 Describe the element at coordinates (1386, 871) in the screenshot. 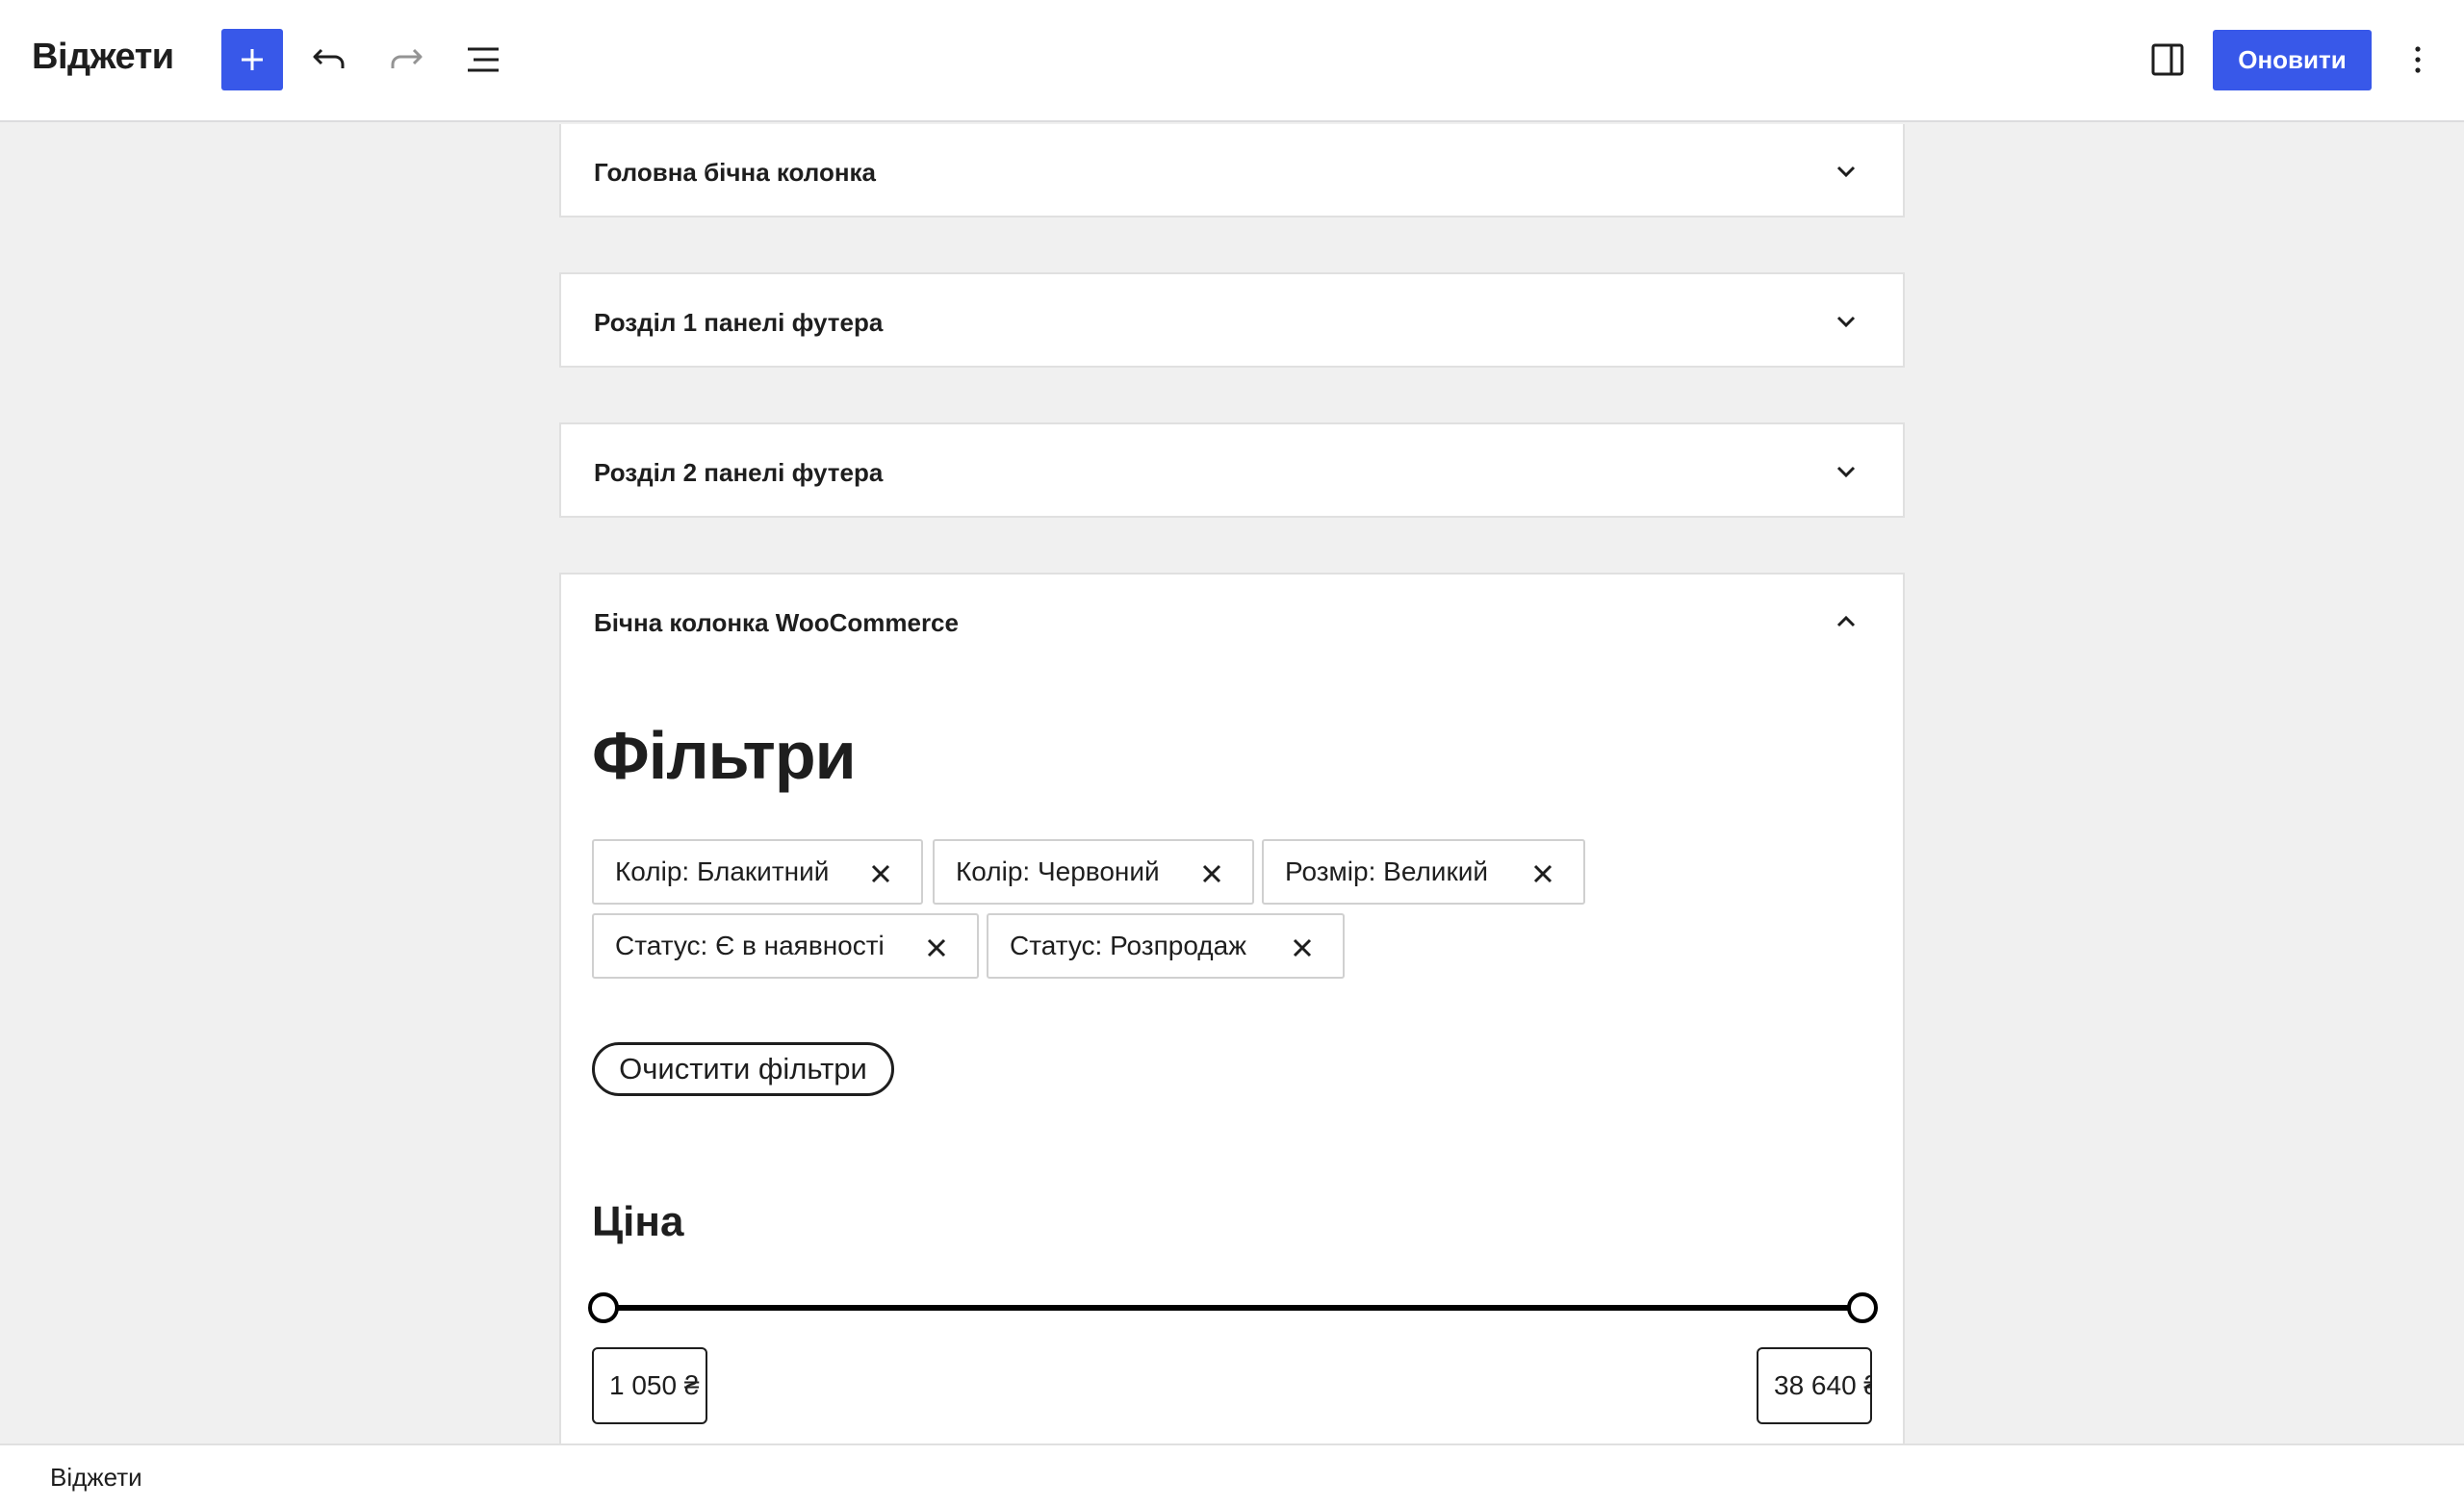

I see `filter-chip-label: Розмір: Великий` at that location.